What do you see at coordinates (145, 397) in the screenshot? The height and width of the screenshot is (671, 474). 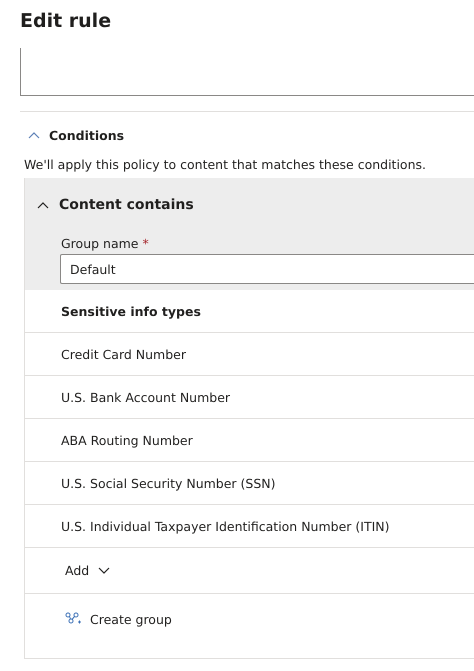 I see `info-type-label: U.S. Bank Account Number` at bounding box center [145, 397].